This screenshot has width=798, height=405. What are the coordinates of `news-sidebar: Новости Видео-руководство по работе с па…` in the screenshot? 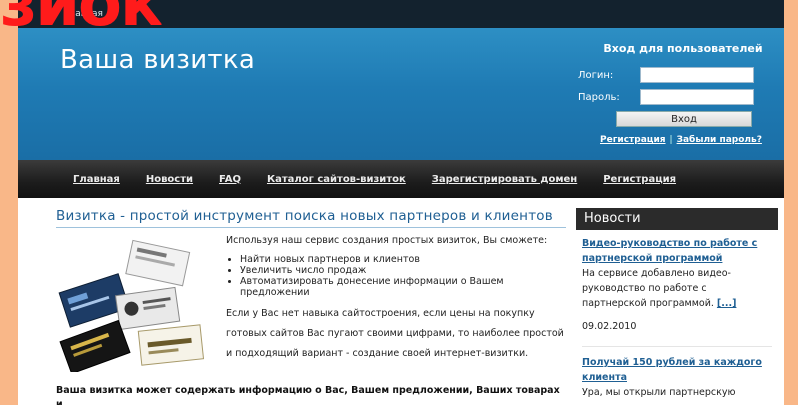 It's located at (677, 304).